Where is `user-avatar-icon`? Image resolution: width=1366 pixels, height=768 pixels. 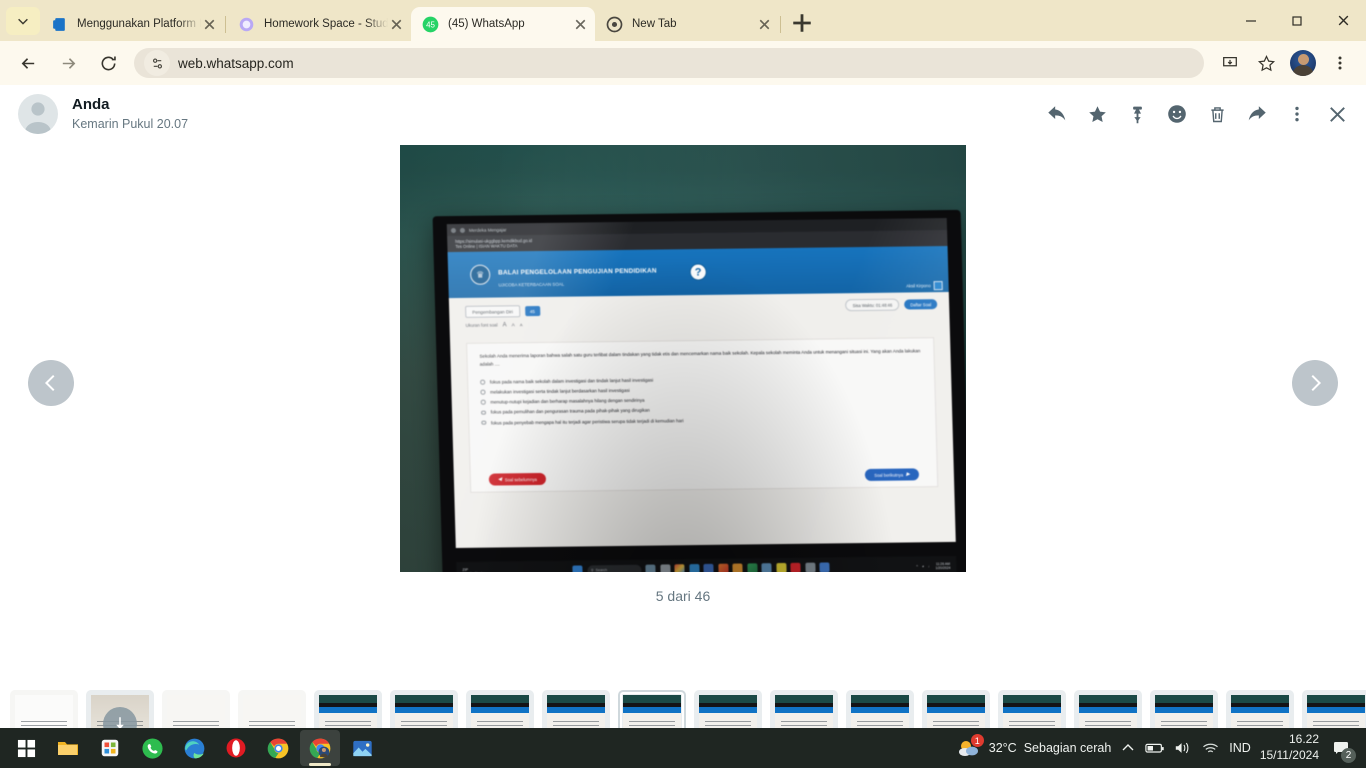
user-avatar-icon is located at coordinates (938, 286).